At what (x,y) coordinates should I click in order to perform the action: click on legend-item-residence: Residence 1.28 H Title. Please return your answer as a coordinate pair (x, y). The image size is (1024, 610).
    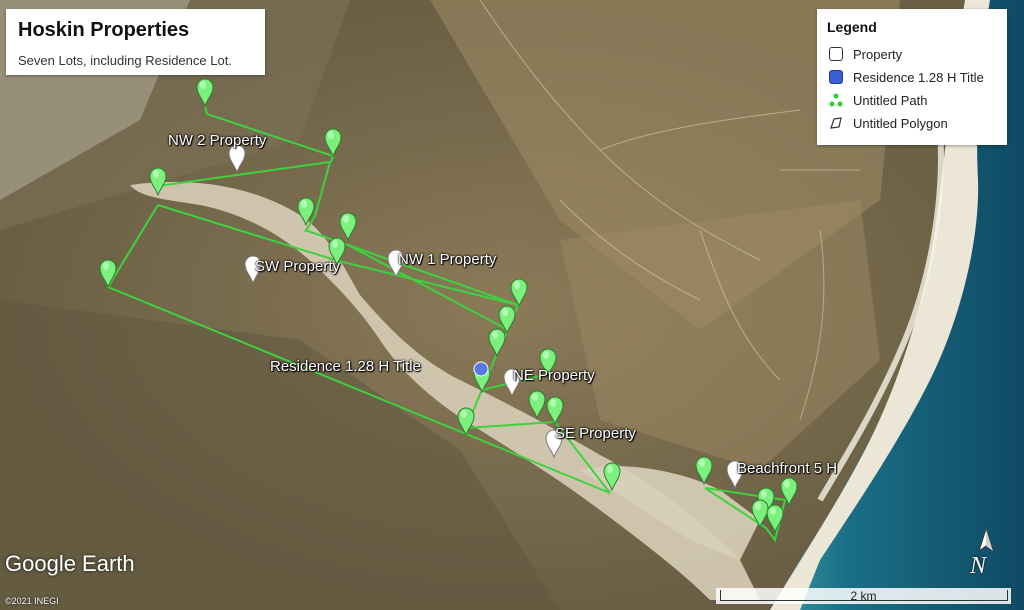
    Looking at the image, I should click on (906, 77).